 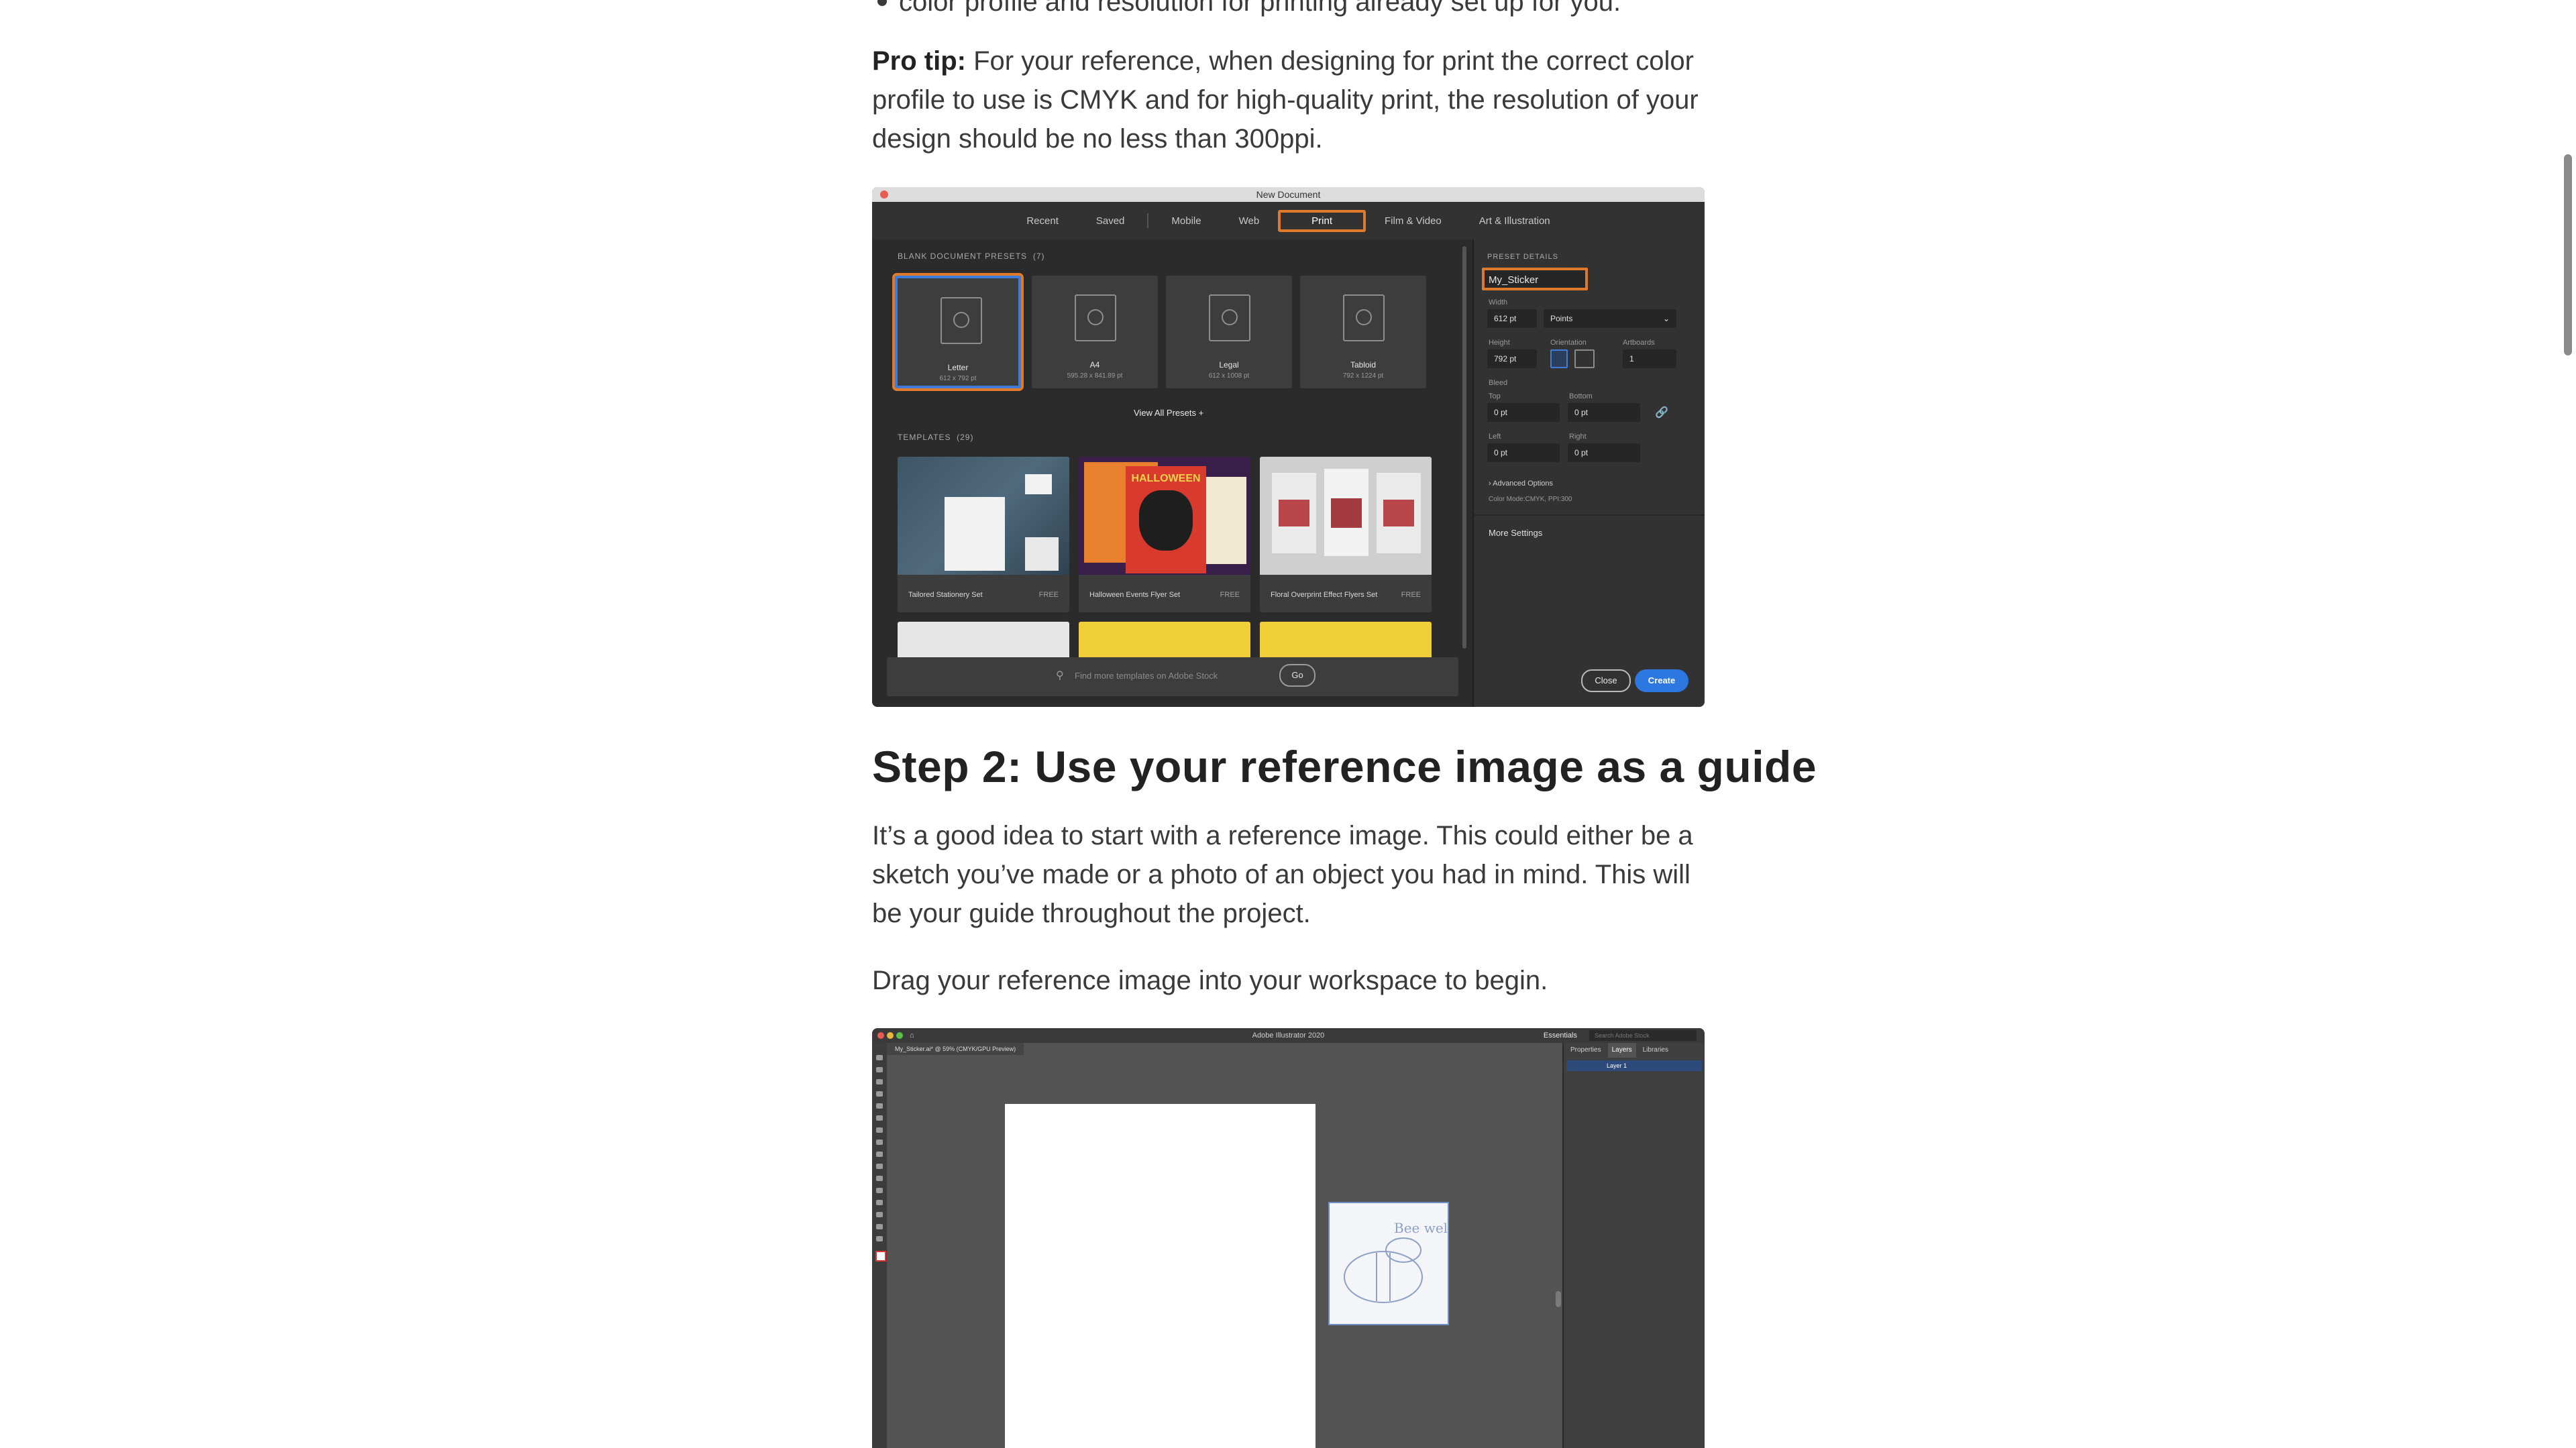 I want to click on bleed-top-label: Top, so click(x=1495, y=396).